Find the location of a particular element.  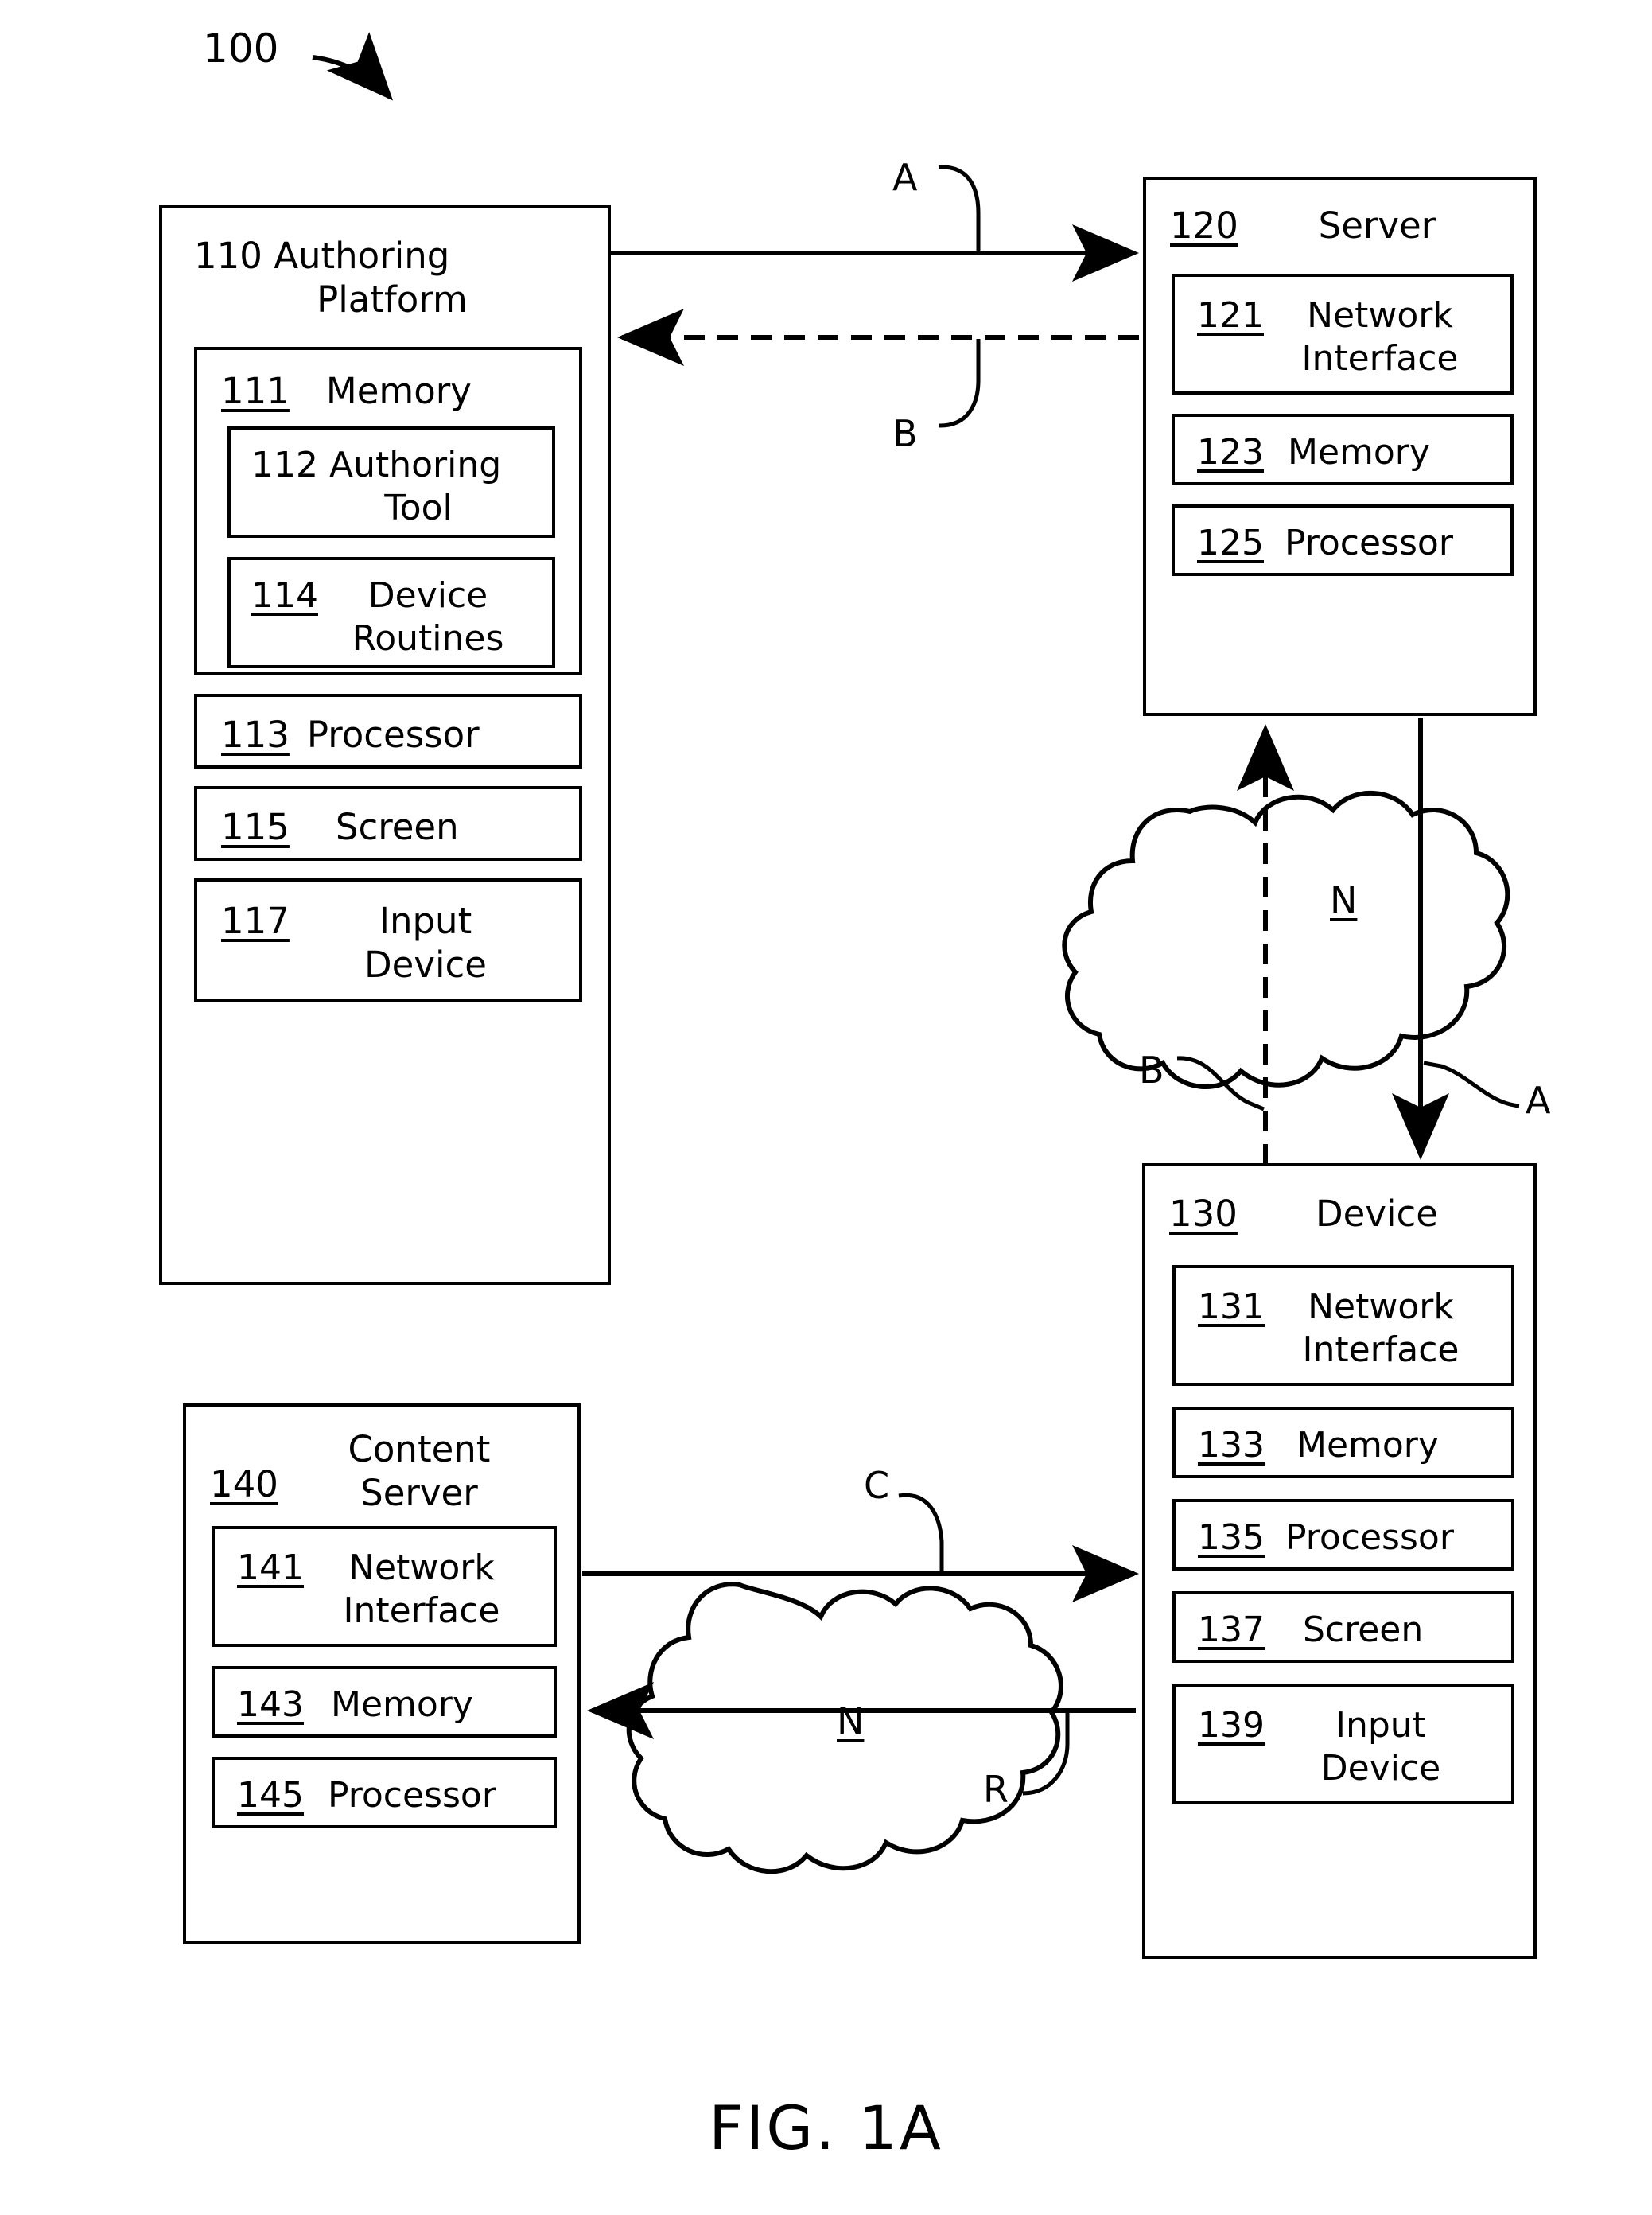

device-network-interface-ref: 131 is located at coordinates (1231, 1307).